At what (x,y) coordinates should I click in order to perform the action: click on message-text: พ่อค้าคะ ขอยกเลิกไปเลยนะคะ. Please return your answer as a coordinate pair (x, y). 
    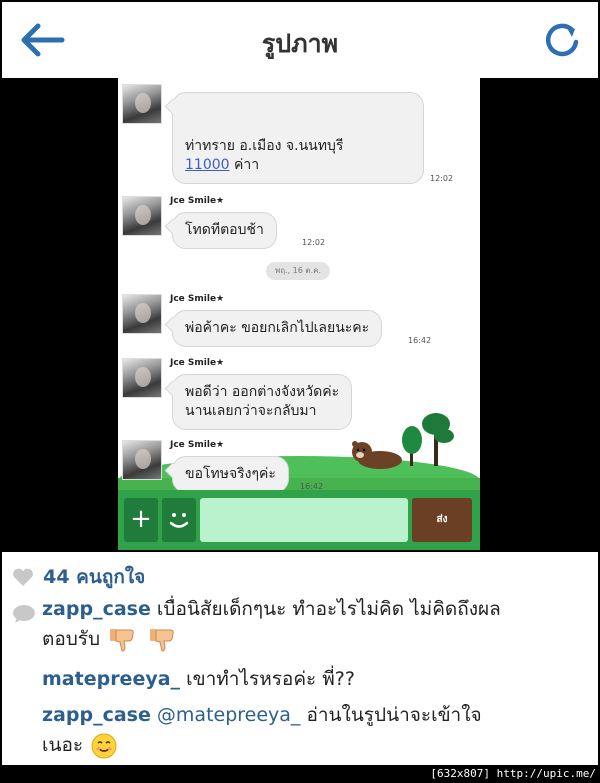
    Looking at the image, I should click on (277, 328).